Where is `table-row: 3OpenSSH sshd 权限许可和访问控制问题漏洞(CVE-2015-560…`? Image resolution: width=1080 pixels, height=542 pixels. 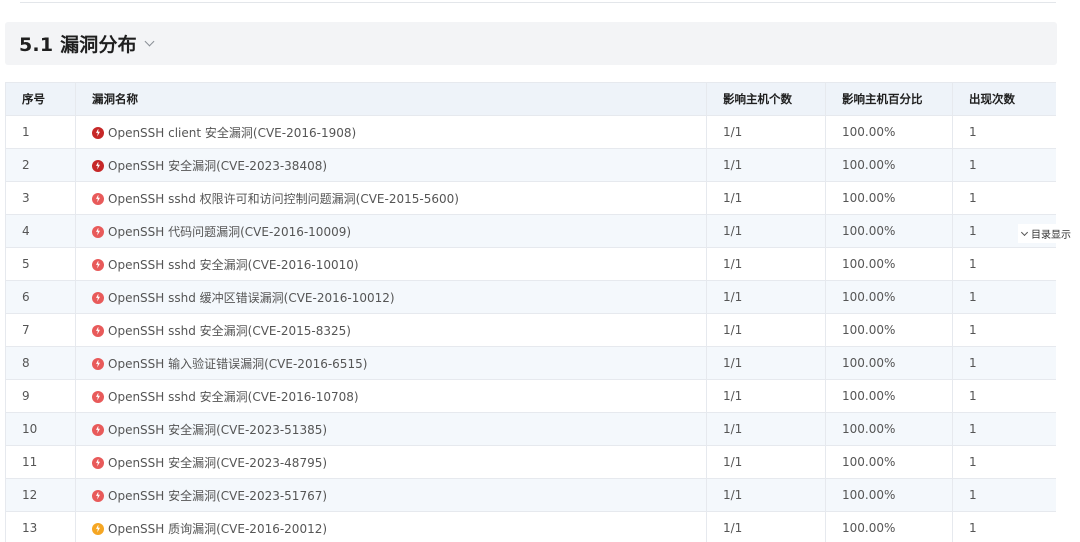 table-row: 3OpenSSH sshd 权限许可和访问控制问题漏洞(CVE-2015-560… is located at coordinates (531, 198).